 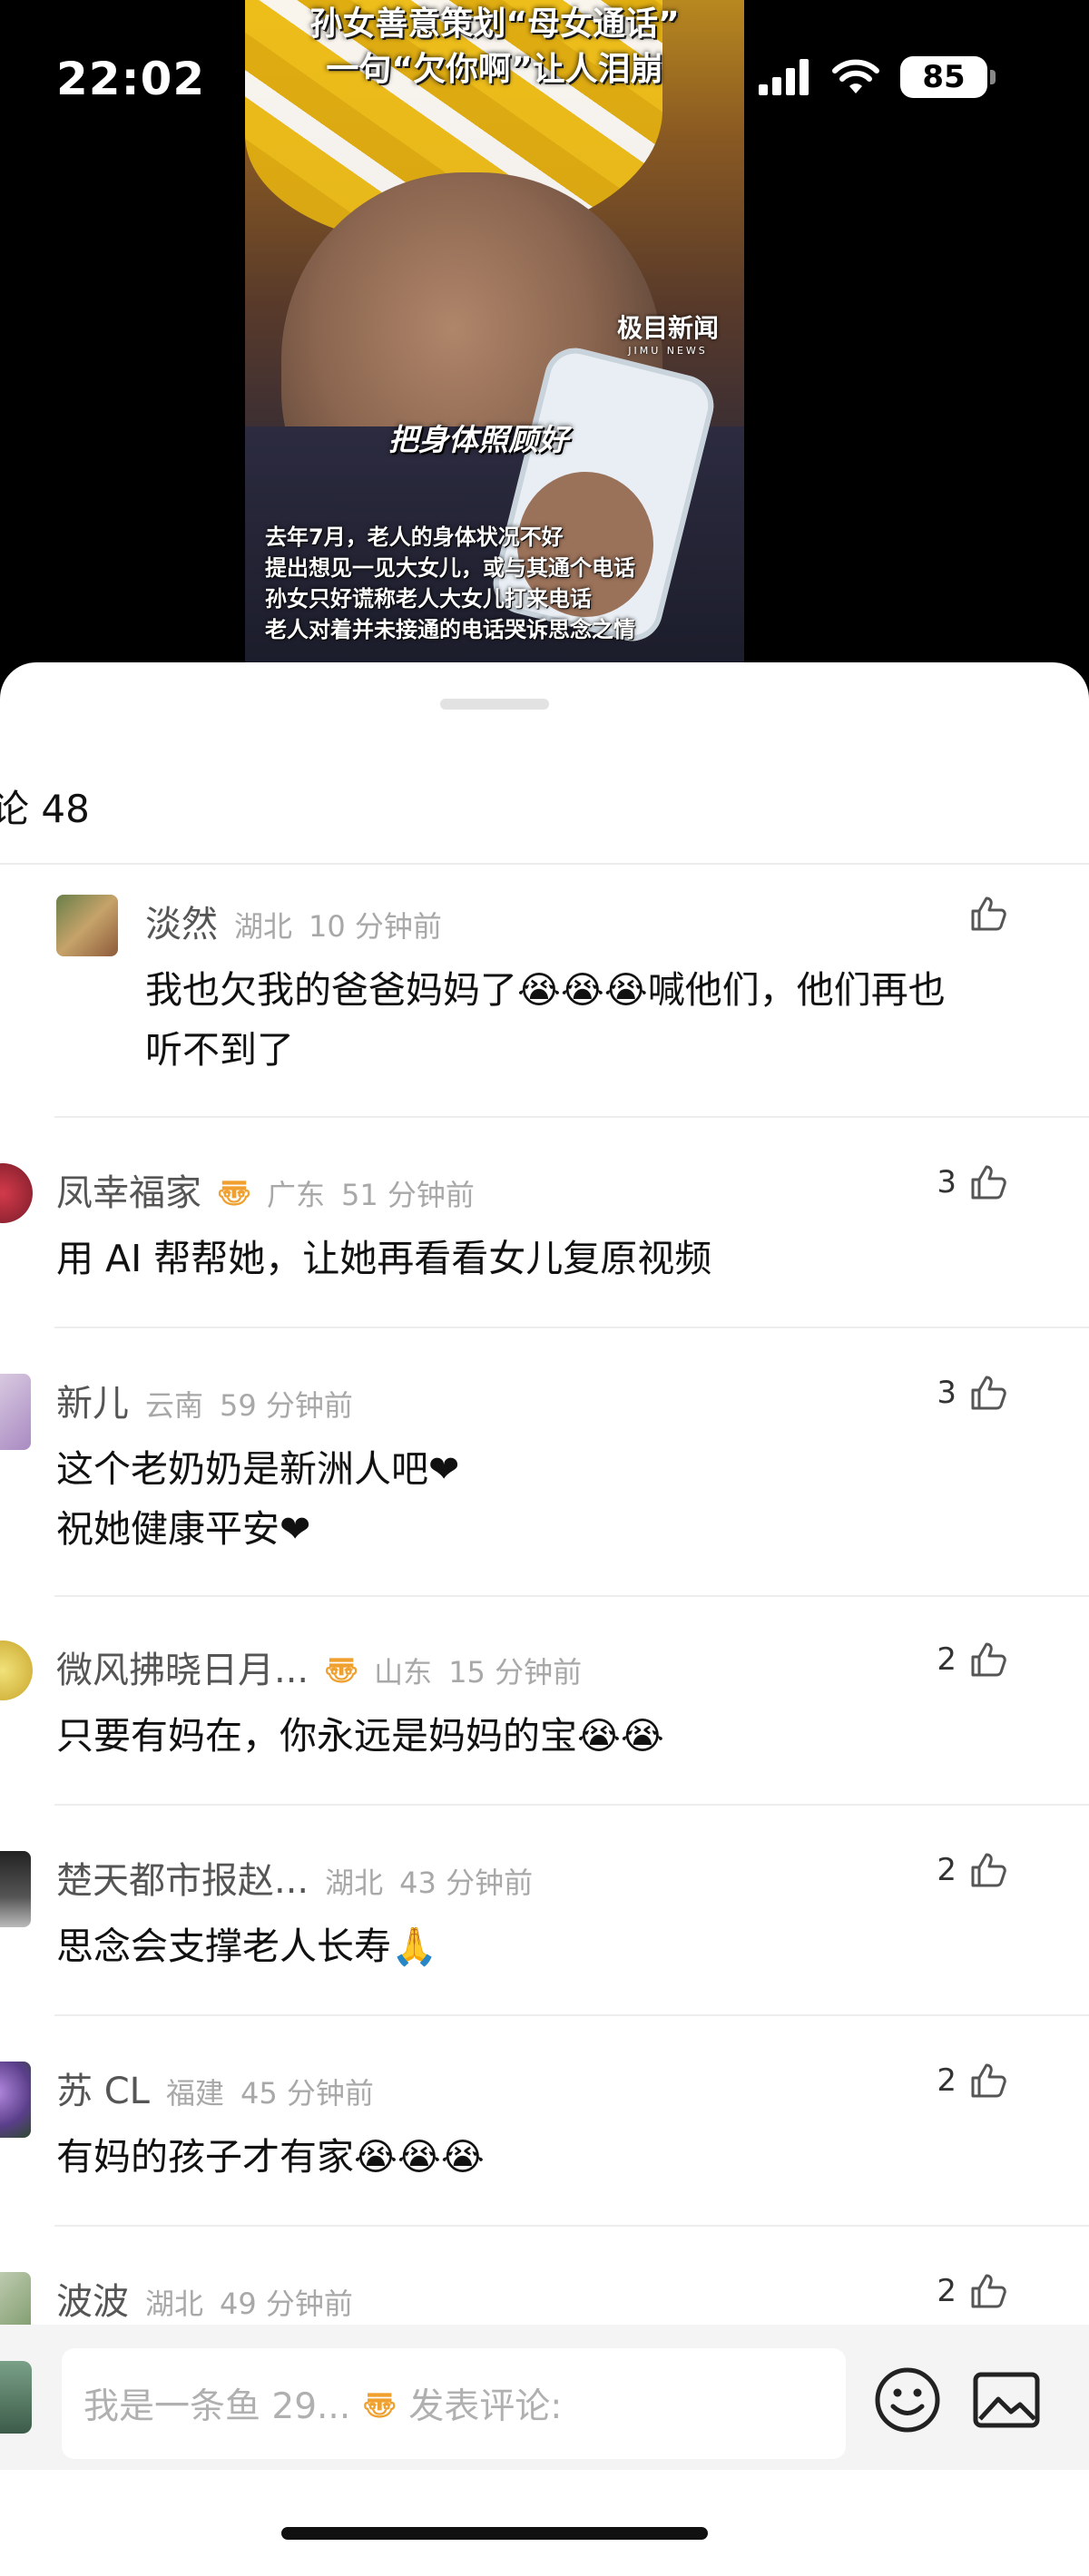 What do you see at coordinates (403, 1672) in the screenshot?
I see `comment-location: 山东` at bounding box center [403, 1672].